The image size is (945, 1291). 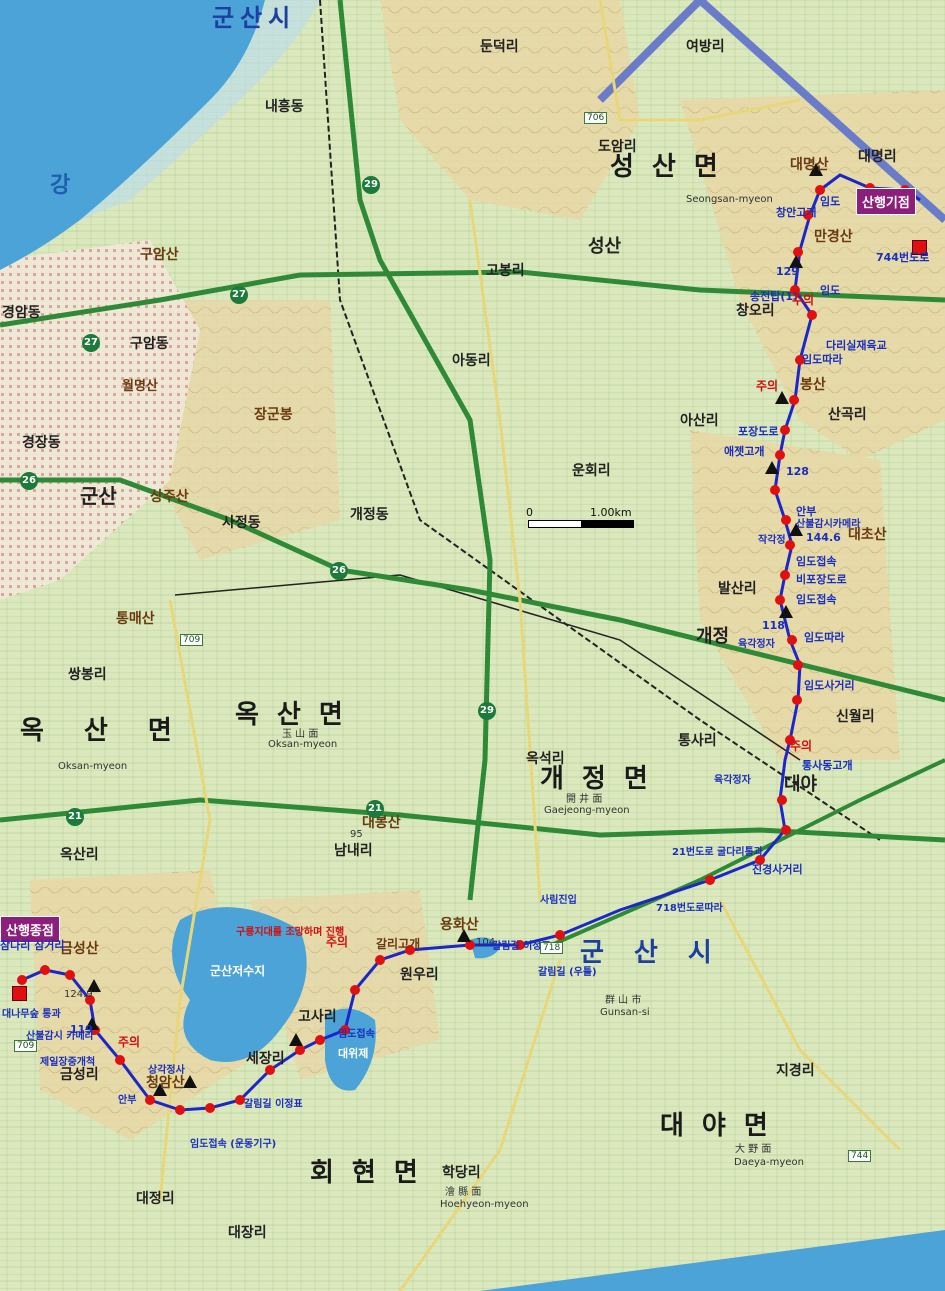 What do you see at coordinates (611, 512) in the screenshot?
I see `scale-one: 1.00km` at bounding box center [611, 512].